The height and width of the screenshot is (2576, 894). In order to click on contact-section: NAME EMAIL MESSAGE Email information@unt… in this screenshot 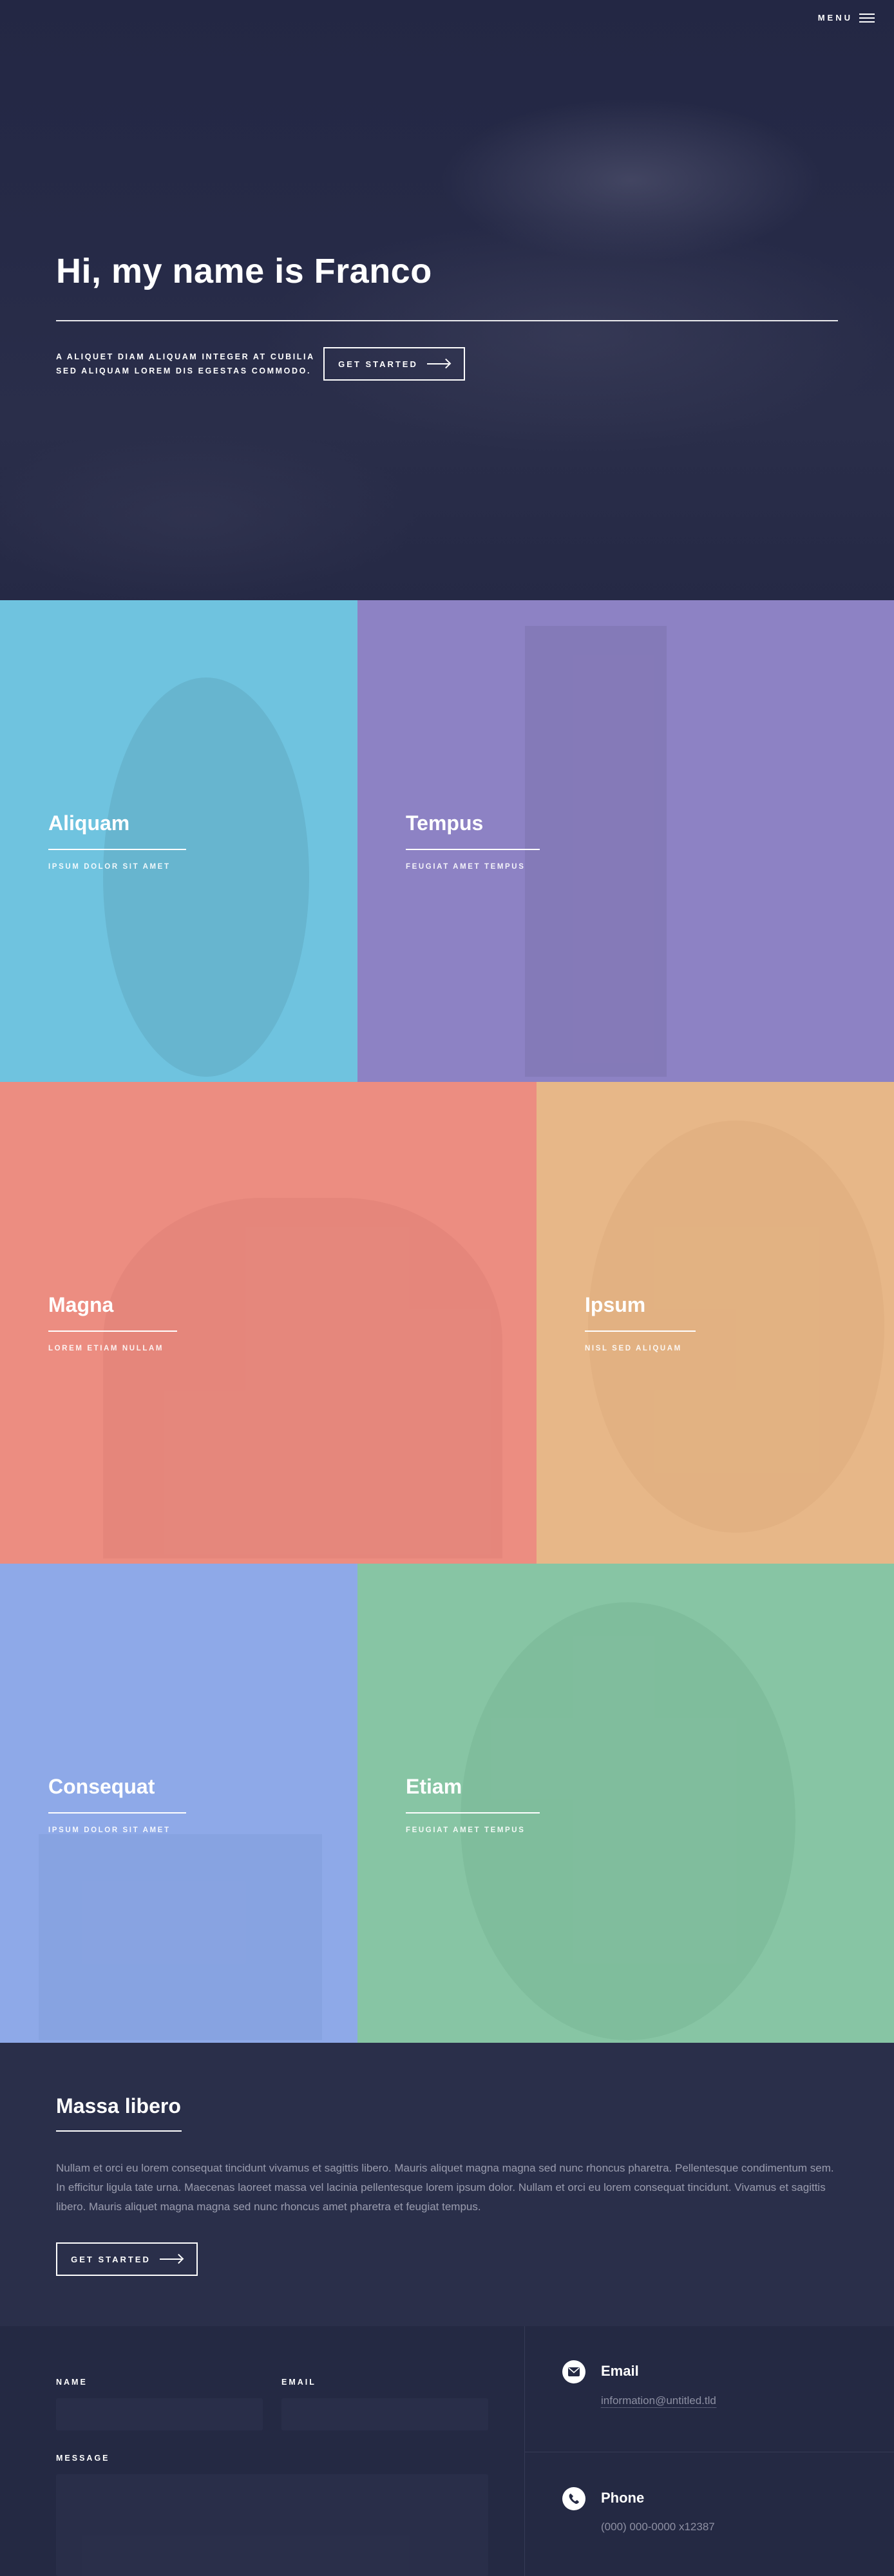, I will do `click(447, 2451)`.